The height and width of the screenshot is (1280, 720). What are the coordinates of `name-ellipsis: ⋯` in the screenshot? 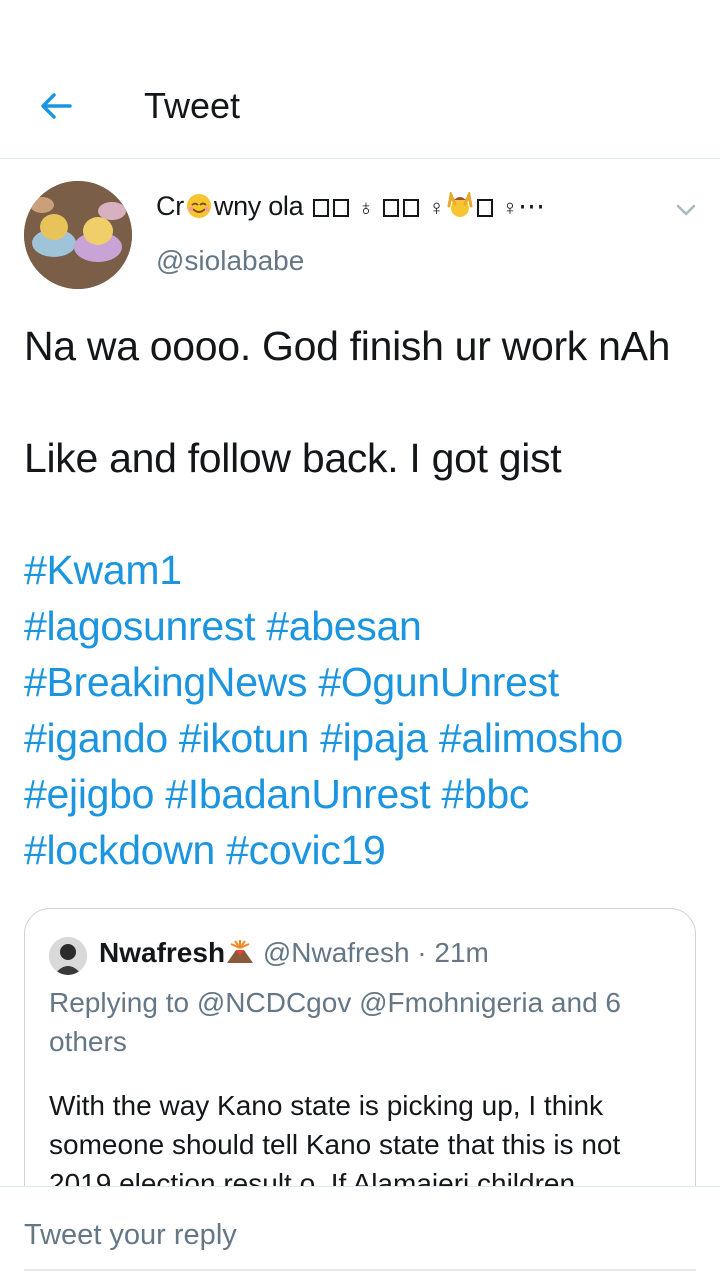 It's located at (531, 206).